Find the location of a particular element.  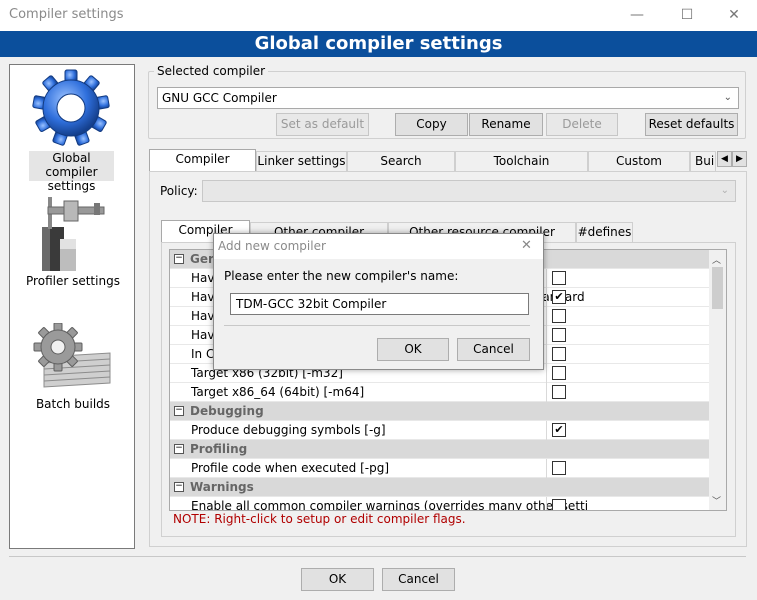

flag-option-label: Profile code when executed [-pg] is located at coordinates (290, 468).